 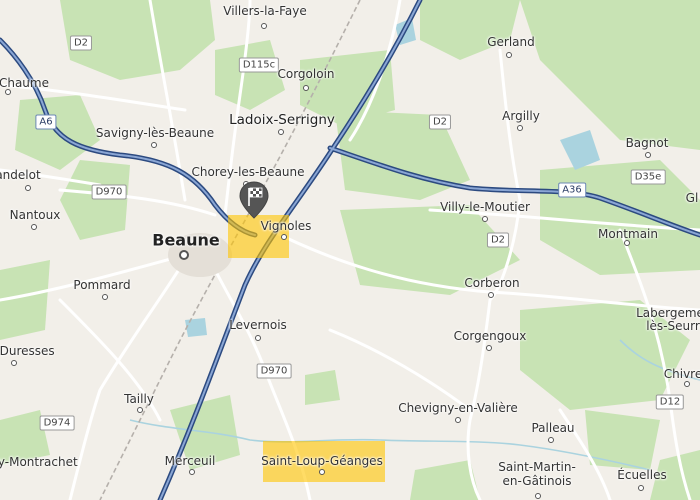 I want to click on place-label-corberon: Corberon, so click(x=491, y=283).